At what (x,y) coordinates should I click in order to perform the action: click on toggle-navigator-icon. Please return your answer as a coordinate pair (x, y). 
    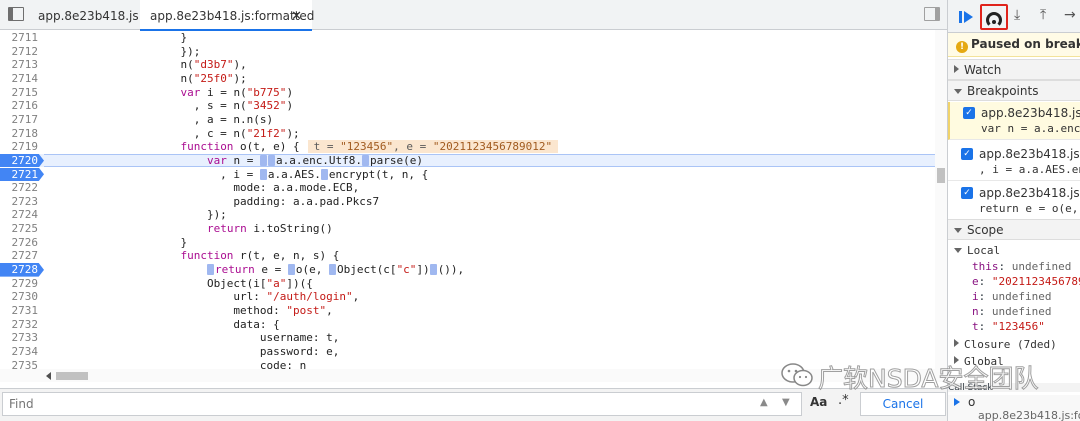
    Looking at the image, I should click on (16, 14).